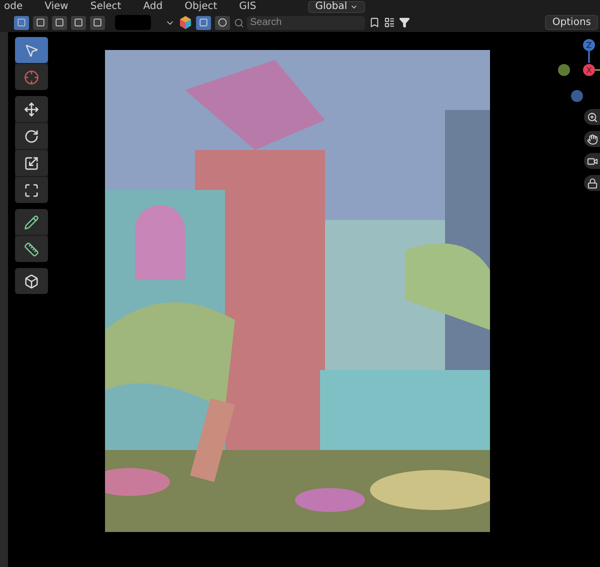 Image resolution: width=600 pixels, height=567 pixels. I want to click on menu-item: Add, so click(153, 6).